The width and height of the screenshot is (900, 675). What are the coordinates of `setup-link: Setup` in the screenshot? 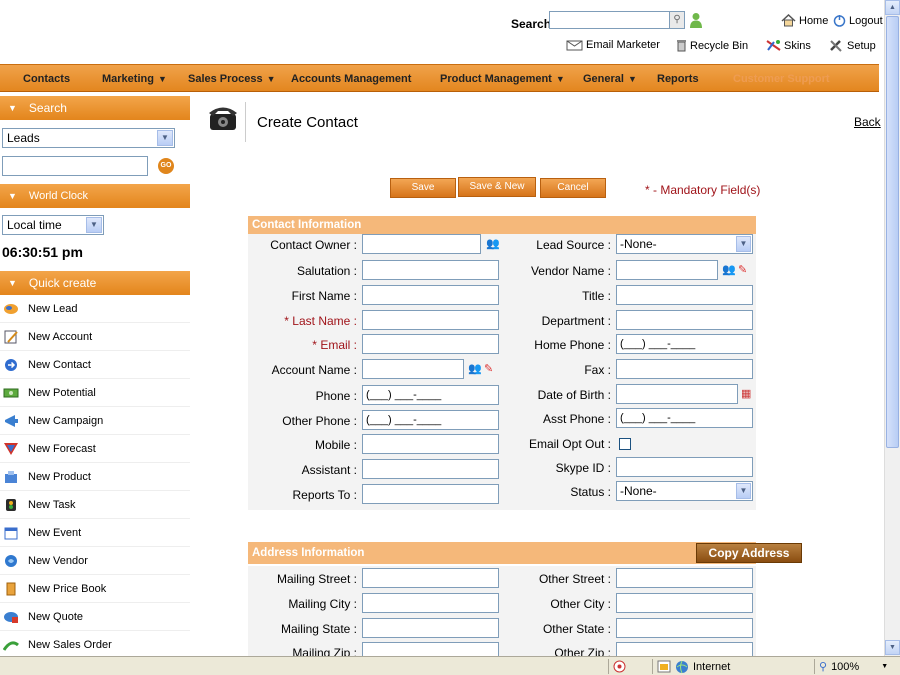 It's located at (852, 45).